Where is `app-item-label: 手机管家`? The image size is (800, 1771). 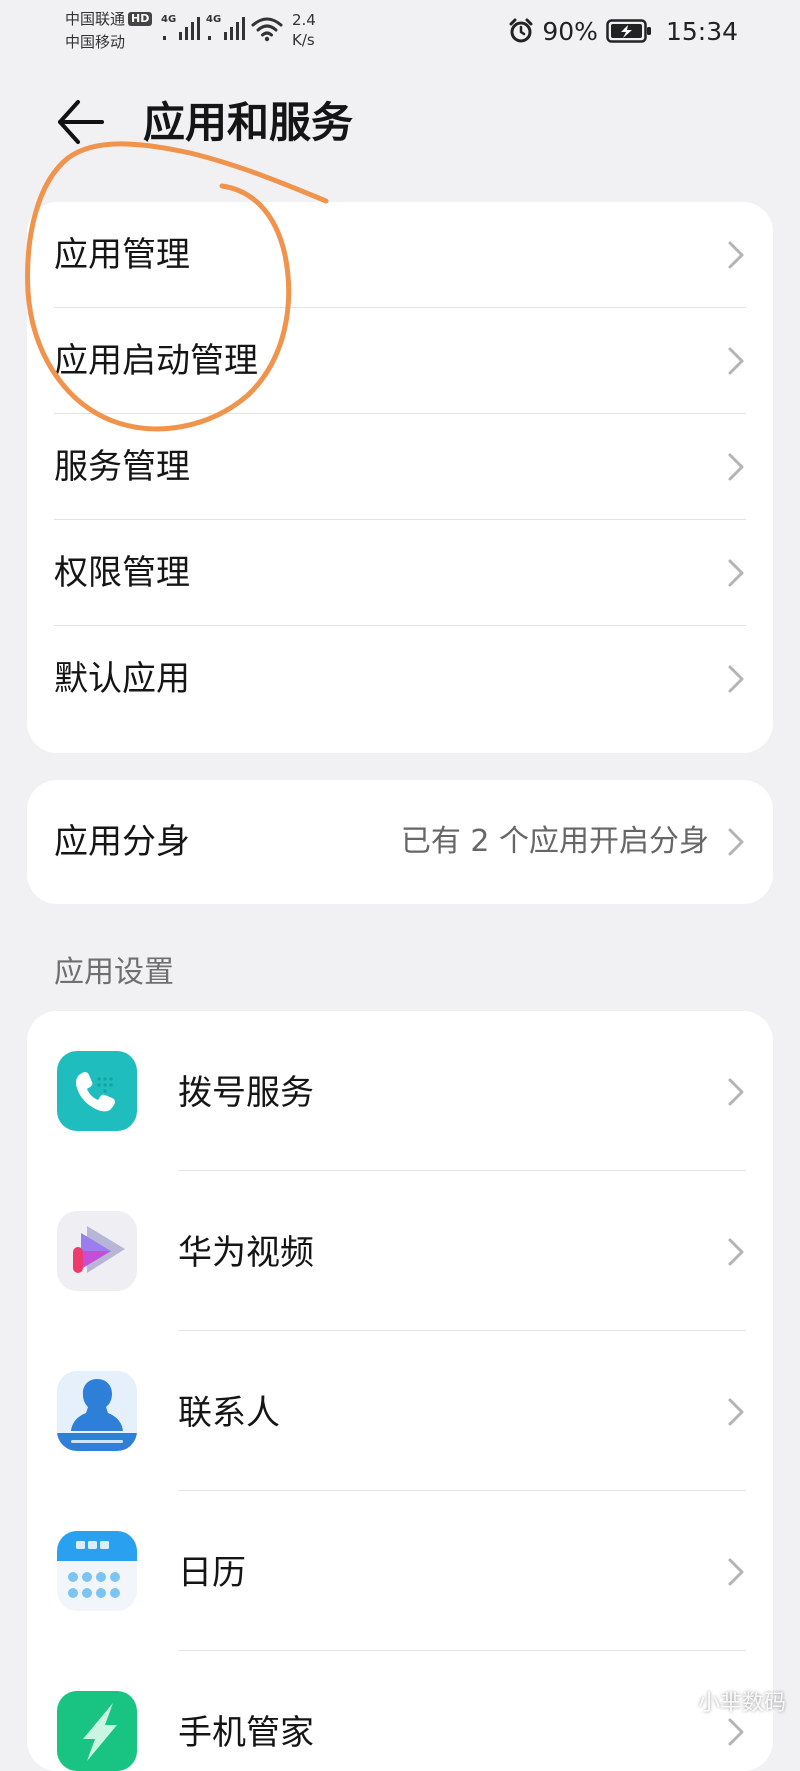
app-item-label: 手机管家 is located at coordinates (246, 1733).